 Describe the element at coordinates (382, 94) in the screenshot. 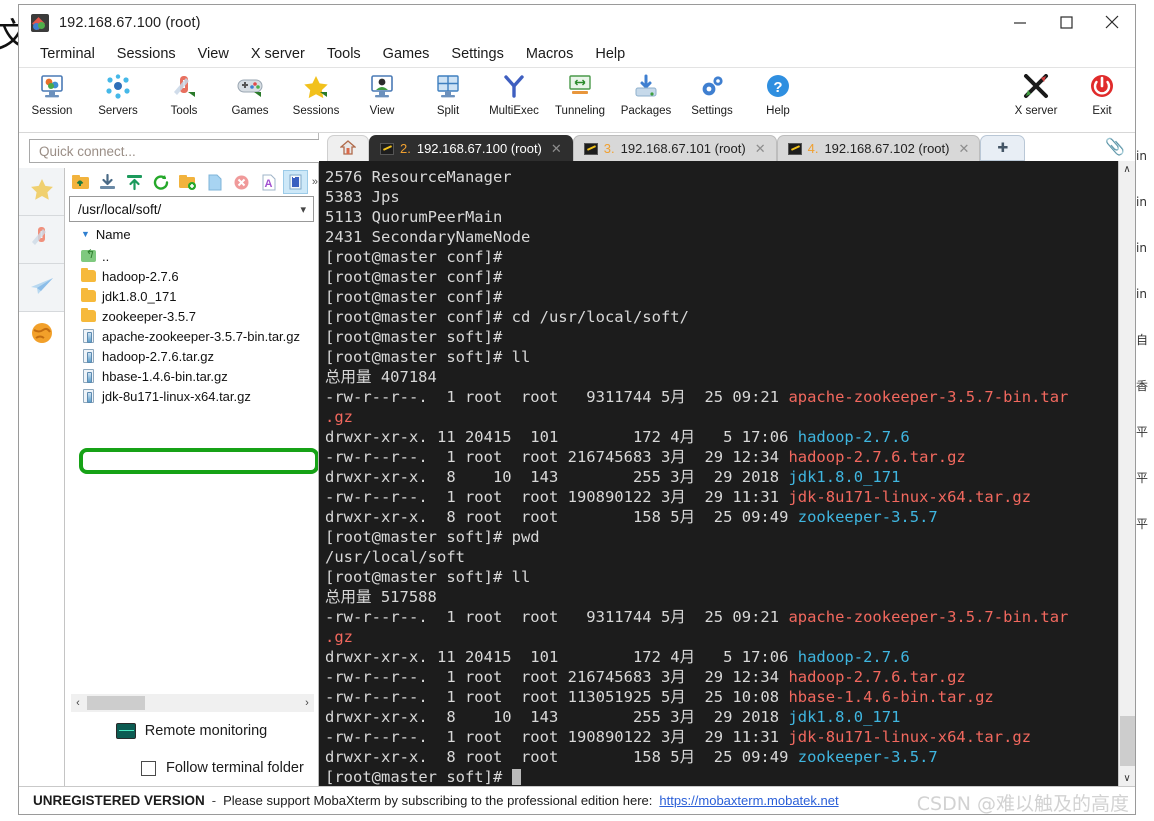

I see `toolbar-view: View` at that location.